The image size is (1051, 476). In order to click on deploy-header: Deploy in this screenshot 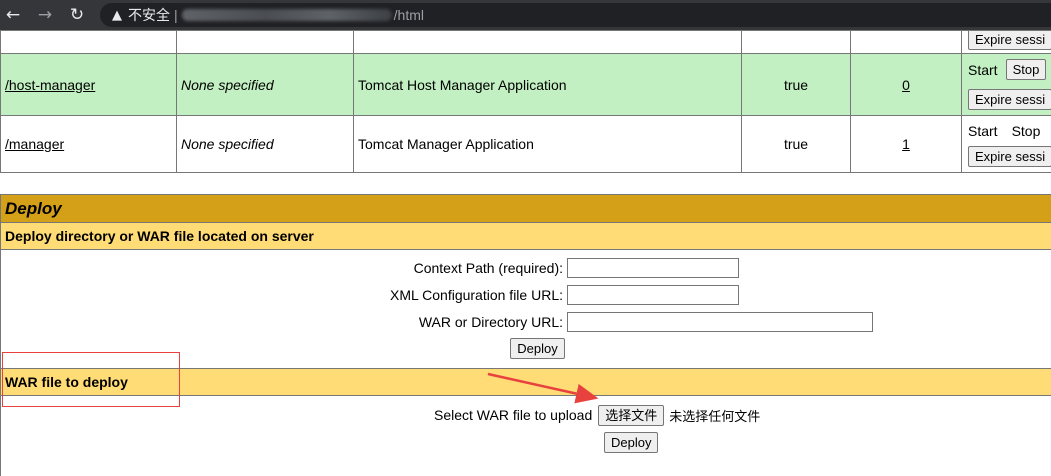, I will do `click(525, 208)`.